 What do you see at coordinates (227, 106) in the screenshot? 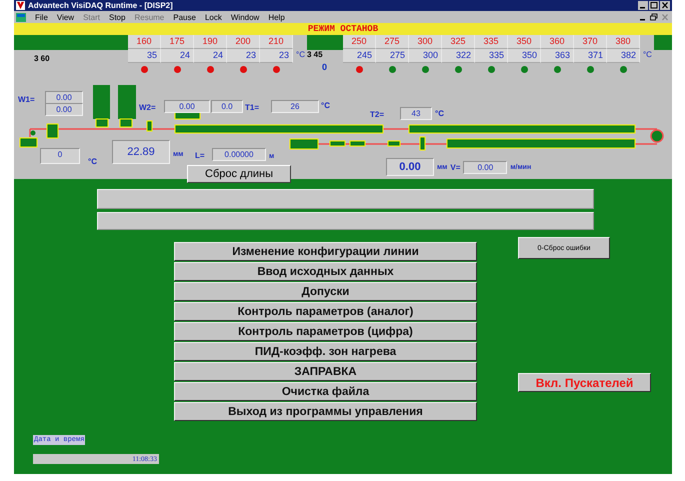
I see `value-field: 0.0` at bounding box center [227, 106].